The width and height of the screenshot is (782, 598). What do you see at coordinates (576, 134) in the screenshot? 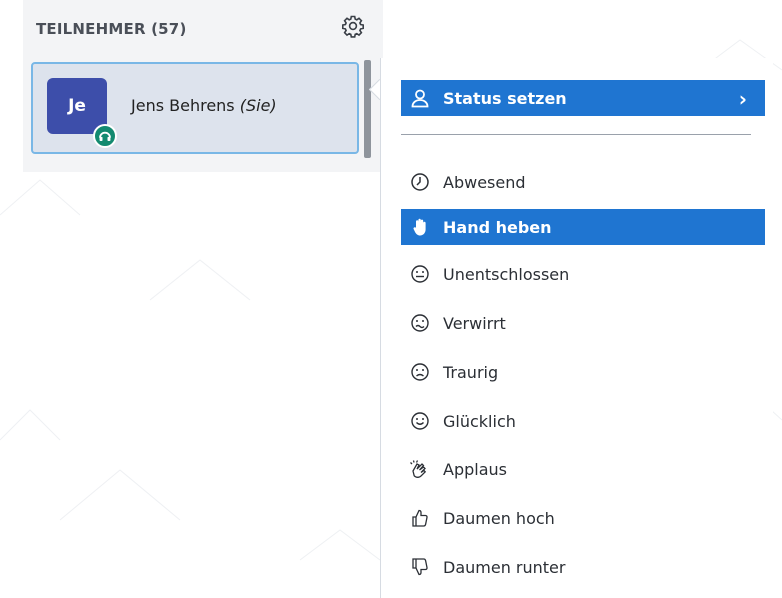
I see `menu-divider` at bounding box center [576, 134].